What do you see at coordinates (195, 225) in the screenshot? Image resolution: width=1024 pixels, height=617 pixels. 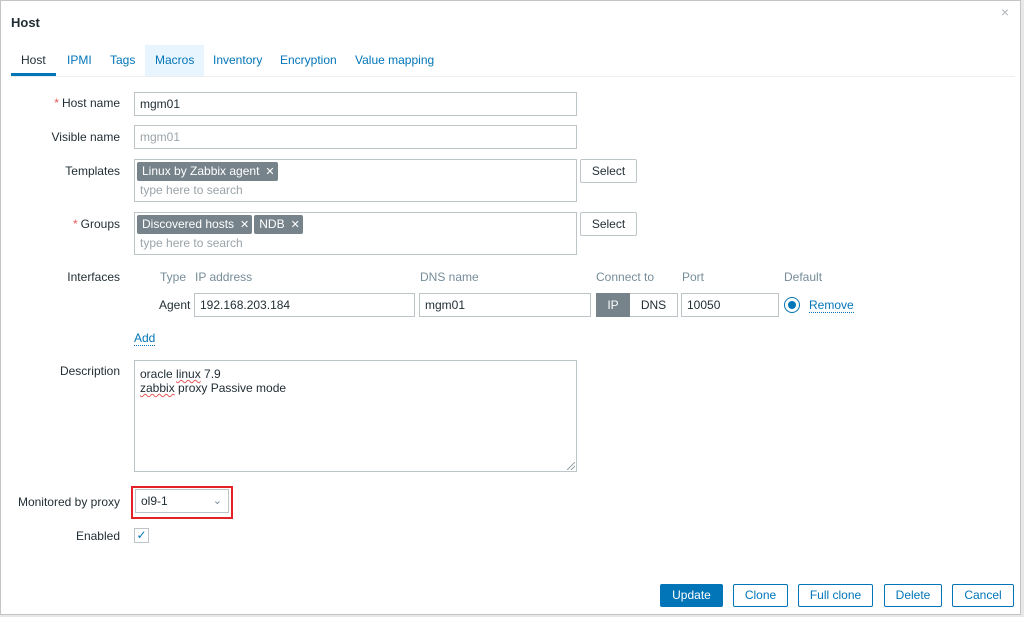 I see `group-chip: Discovered hosts ✕` at bounding box center [195, 225].